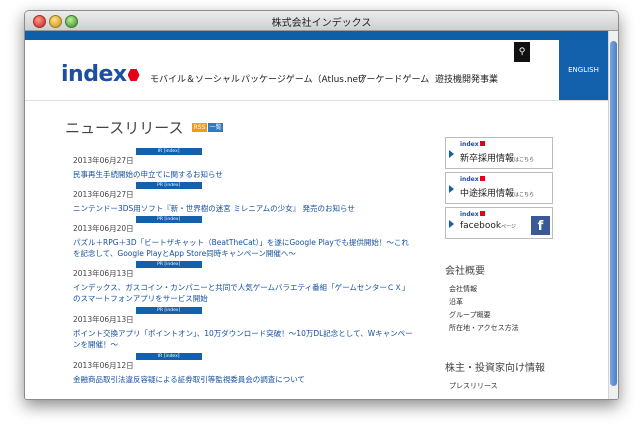 The height and width of the screenshot is (426, 640). What do you see at coordinates (243, 379) in the screenshot?
I see `news-link: 金融商品取引法違反容疑による証券取引等監視委員会の調査について` at bounding box center [243, 379].